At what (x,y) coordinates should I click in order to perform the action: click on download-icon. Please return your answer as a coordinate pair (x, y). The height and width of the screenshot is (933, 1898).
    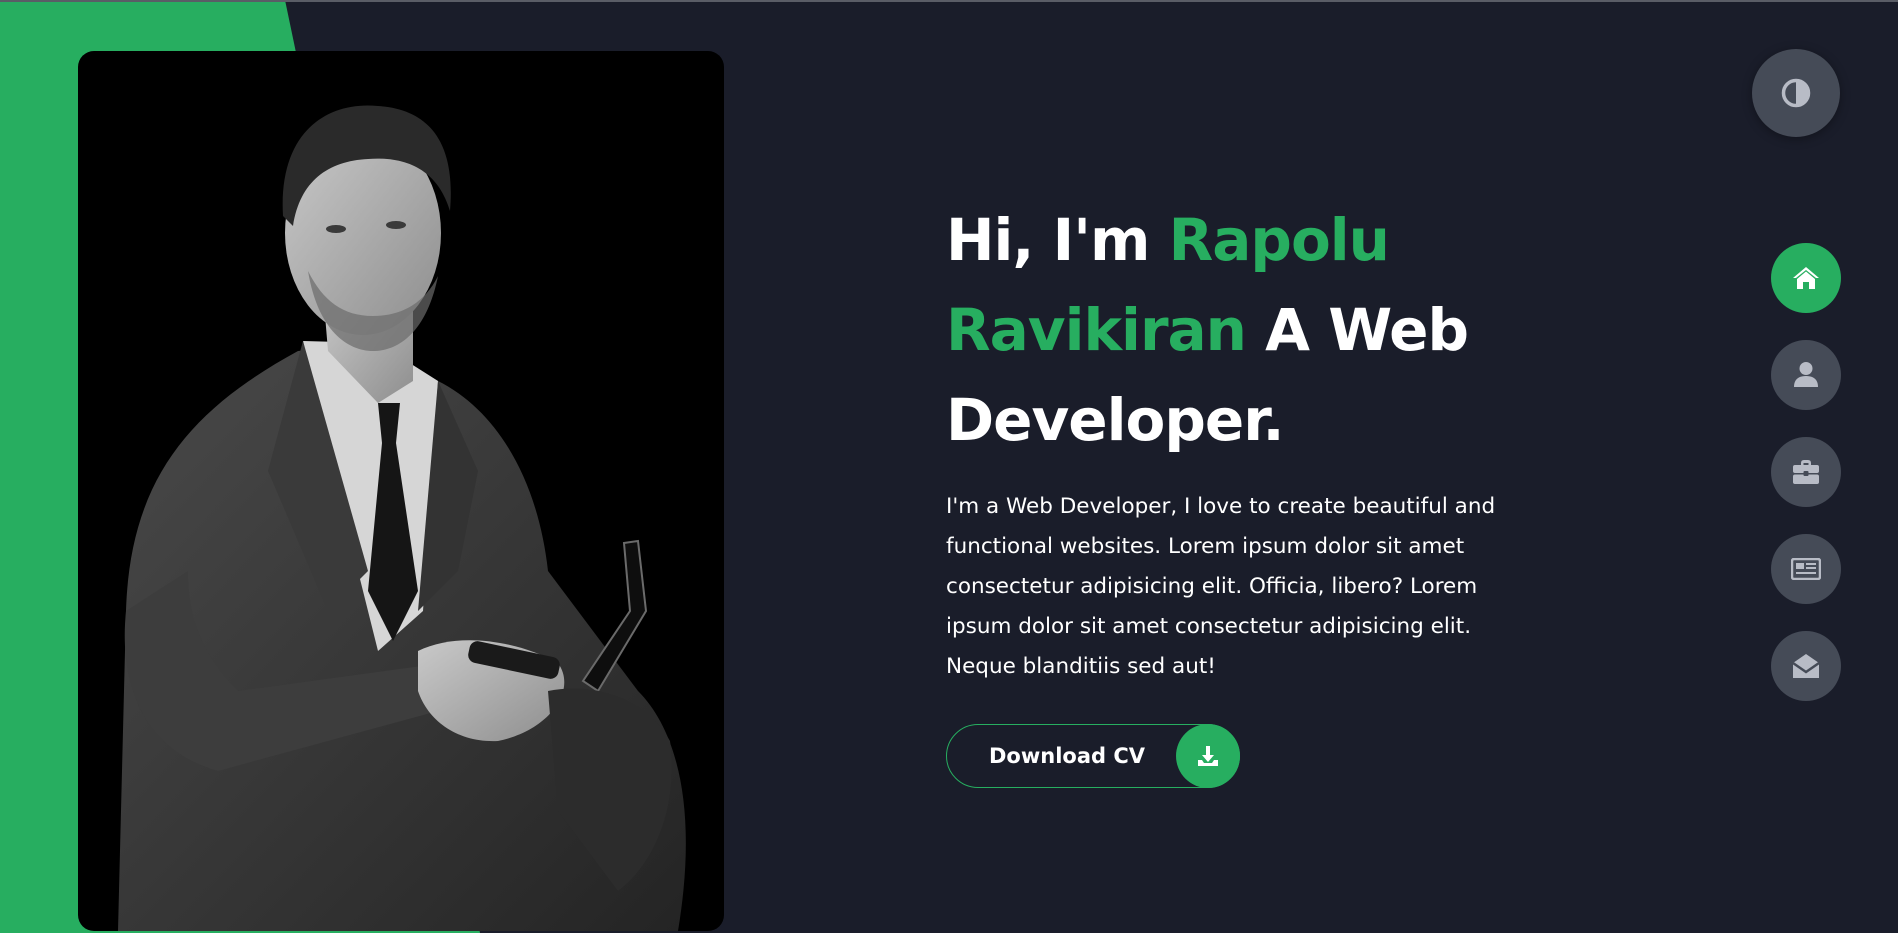
    Looking at the image, I should click on (1208, 756).